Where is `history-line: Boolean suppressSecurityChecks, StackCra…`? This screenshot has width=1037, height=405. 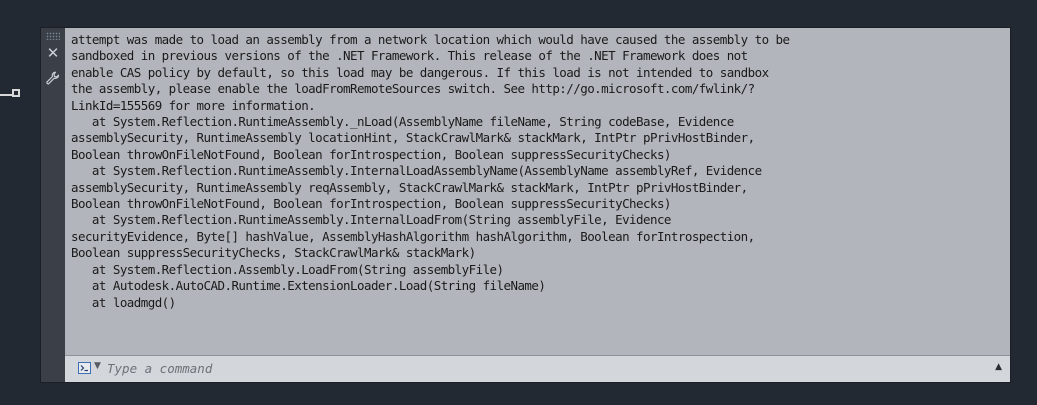
history-line: Boolean suppressSecurityChecks, StackCra… is located at coordinates (273, 253).